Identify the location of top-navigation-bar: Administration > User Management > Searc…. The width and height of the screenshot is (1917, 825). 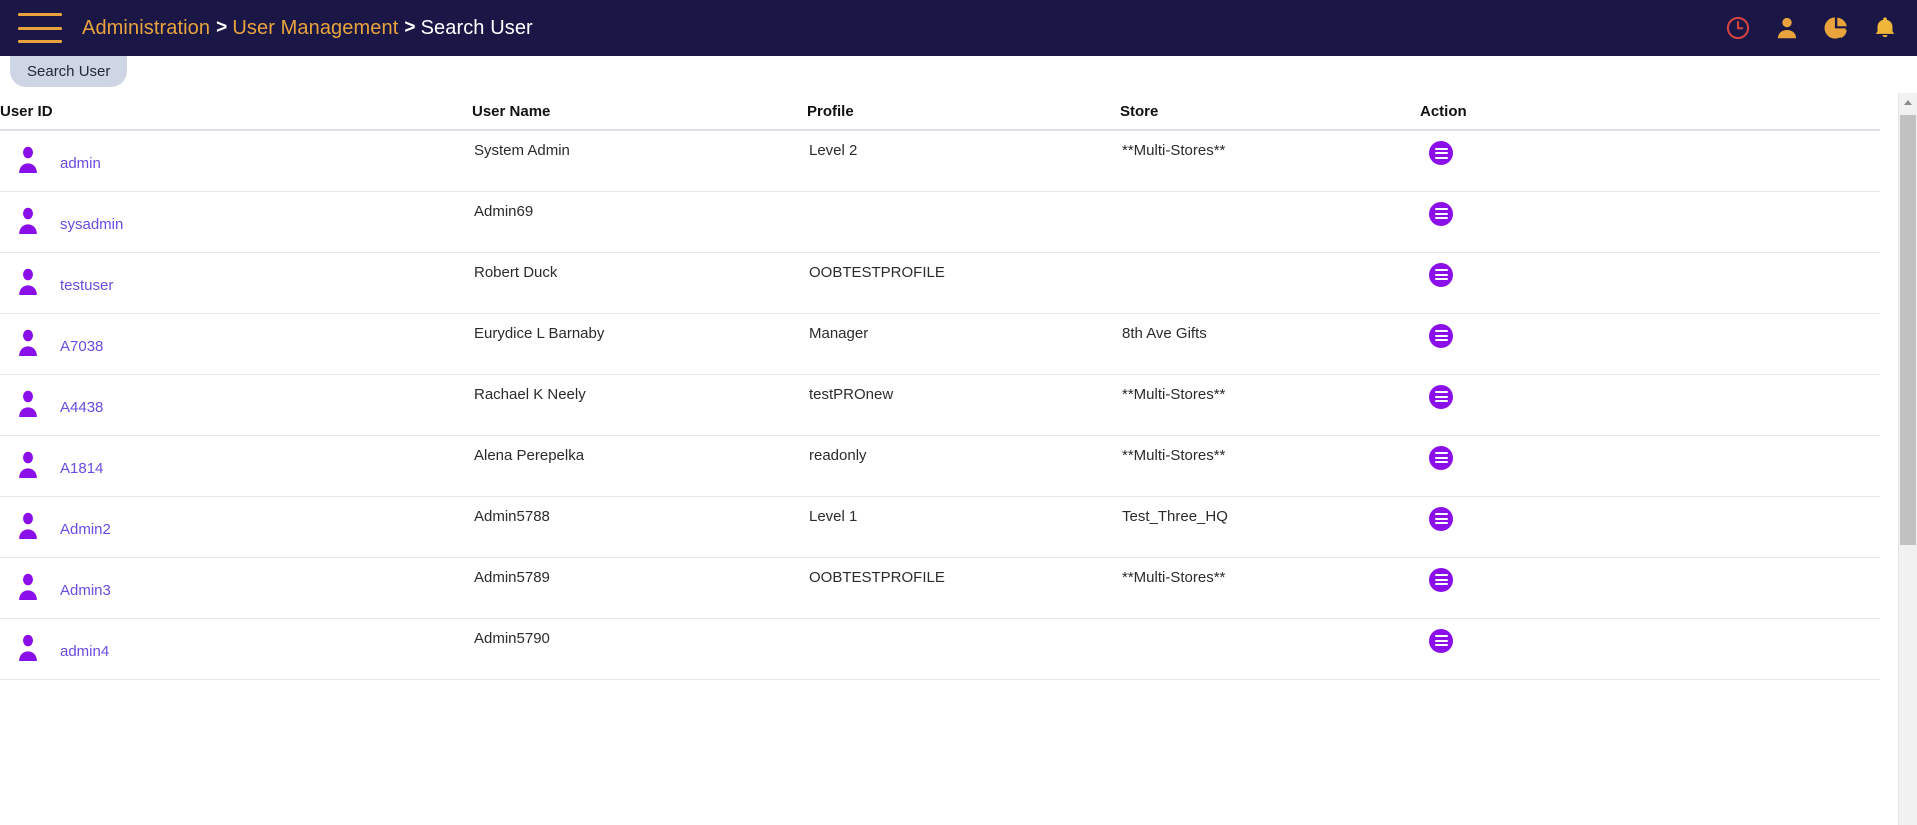
(958, 28).